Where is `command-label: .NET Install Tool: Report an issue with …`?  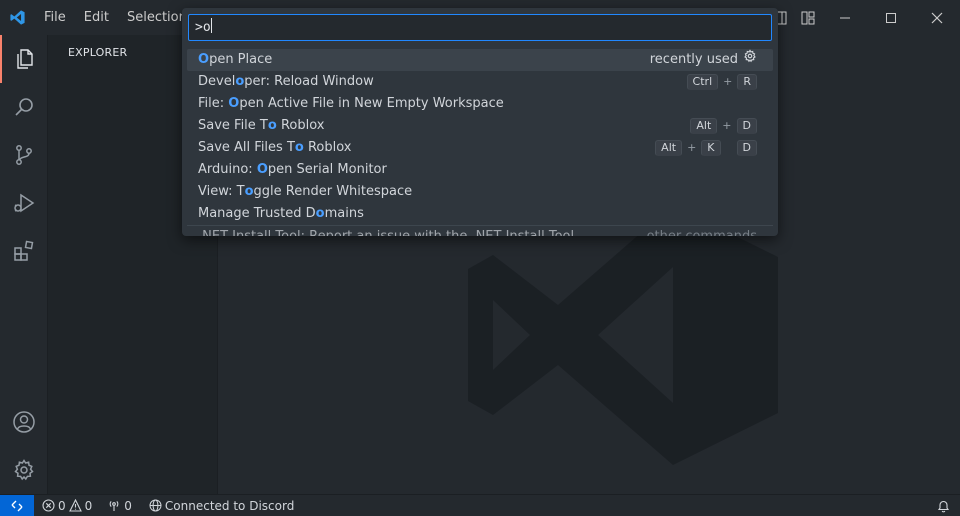 command-label: .NET Install Tool: Report an issue with … is located at coordinates (386, 232).